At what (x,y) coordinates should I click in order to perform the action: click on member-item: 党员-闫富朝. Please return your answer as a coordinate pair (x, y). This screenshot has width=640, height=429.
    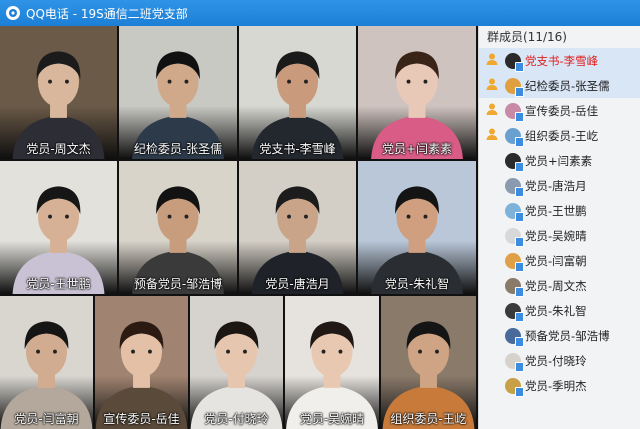
    Looking at the image, I should click on (559, 260).